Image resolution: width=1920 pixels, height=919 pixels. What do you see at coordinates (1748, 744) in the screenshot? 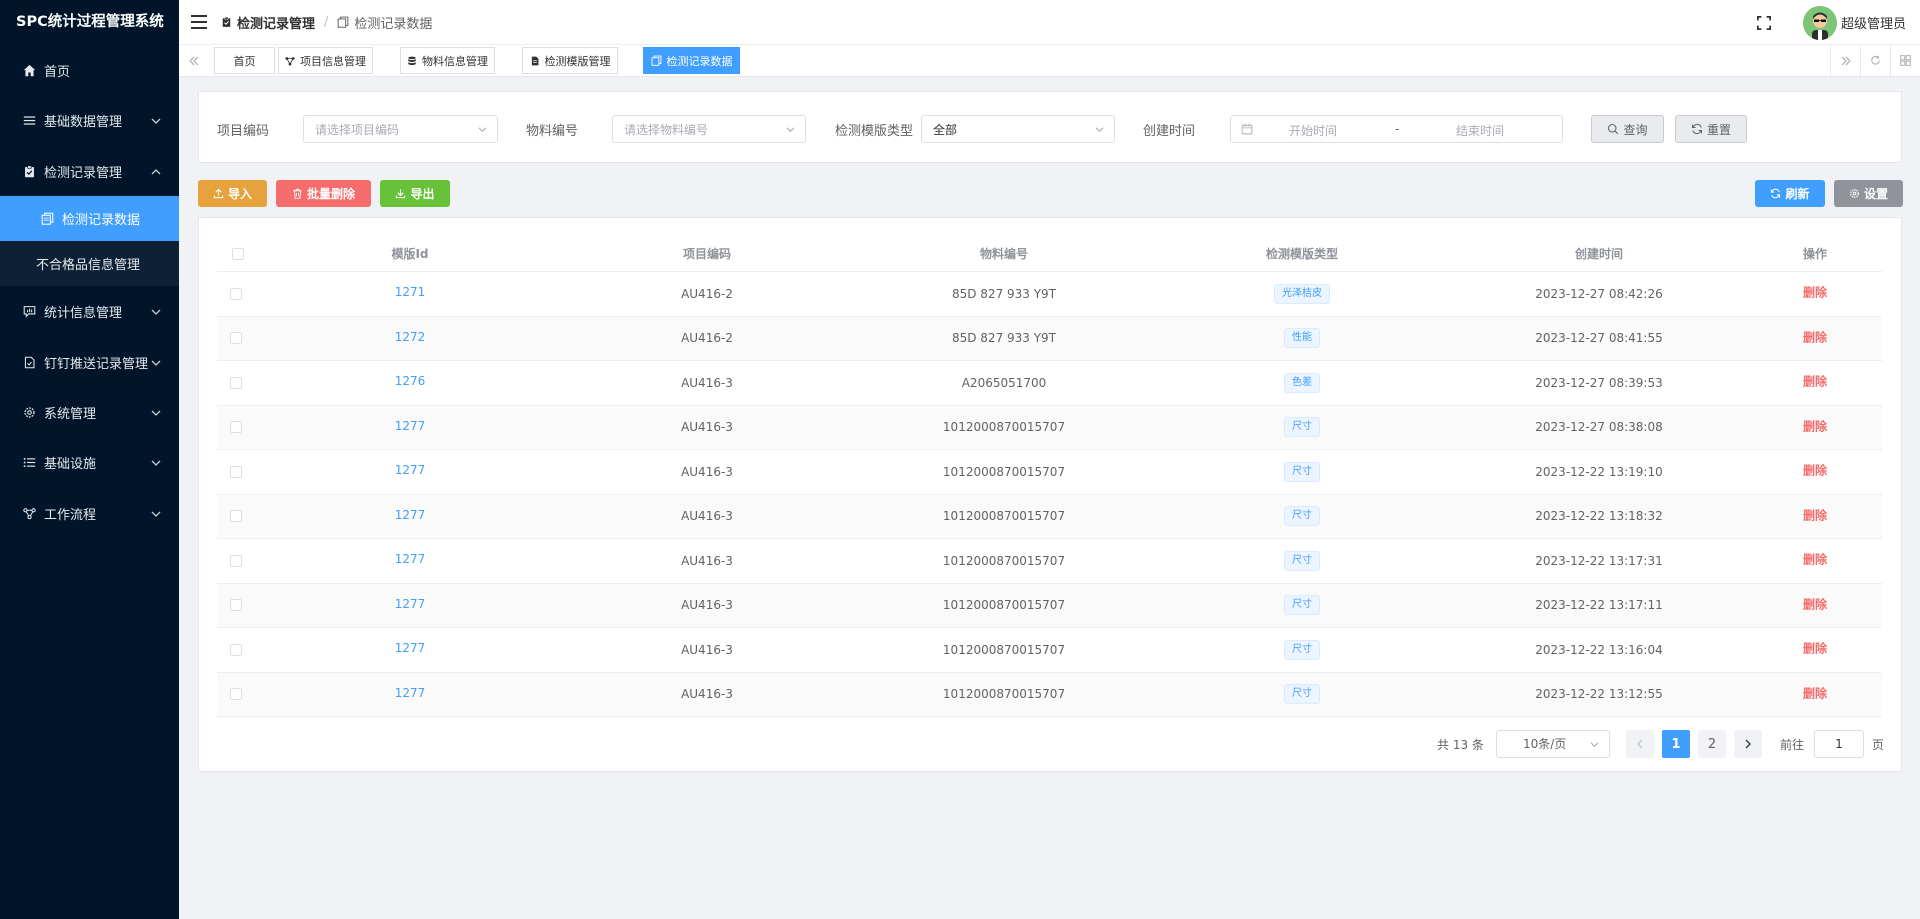
I see `next-page-button` at bounding box center [1748, 744].